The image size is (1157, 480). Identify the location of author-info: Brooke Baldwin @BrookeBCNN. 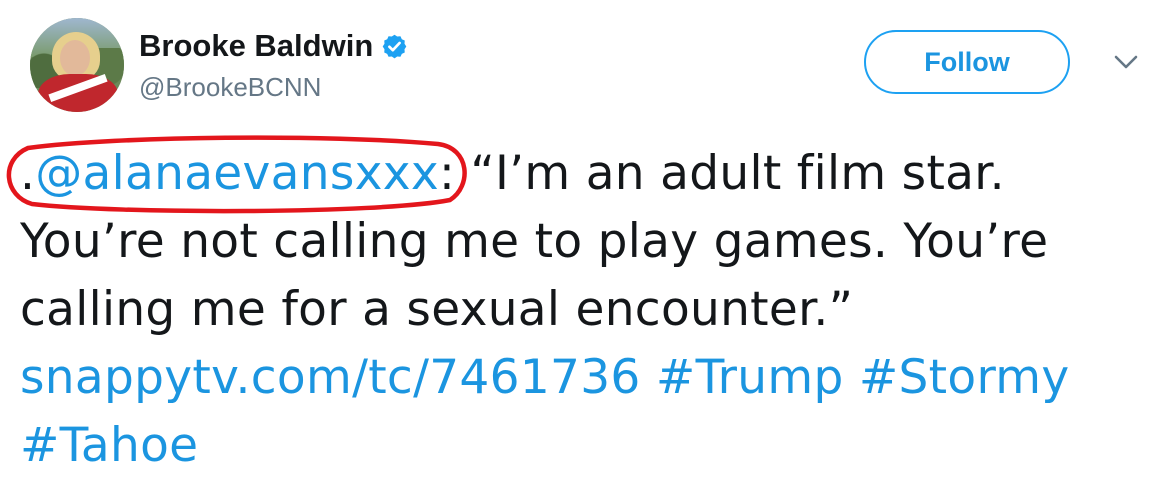
(273, 65).